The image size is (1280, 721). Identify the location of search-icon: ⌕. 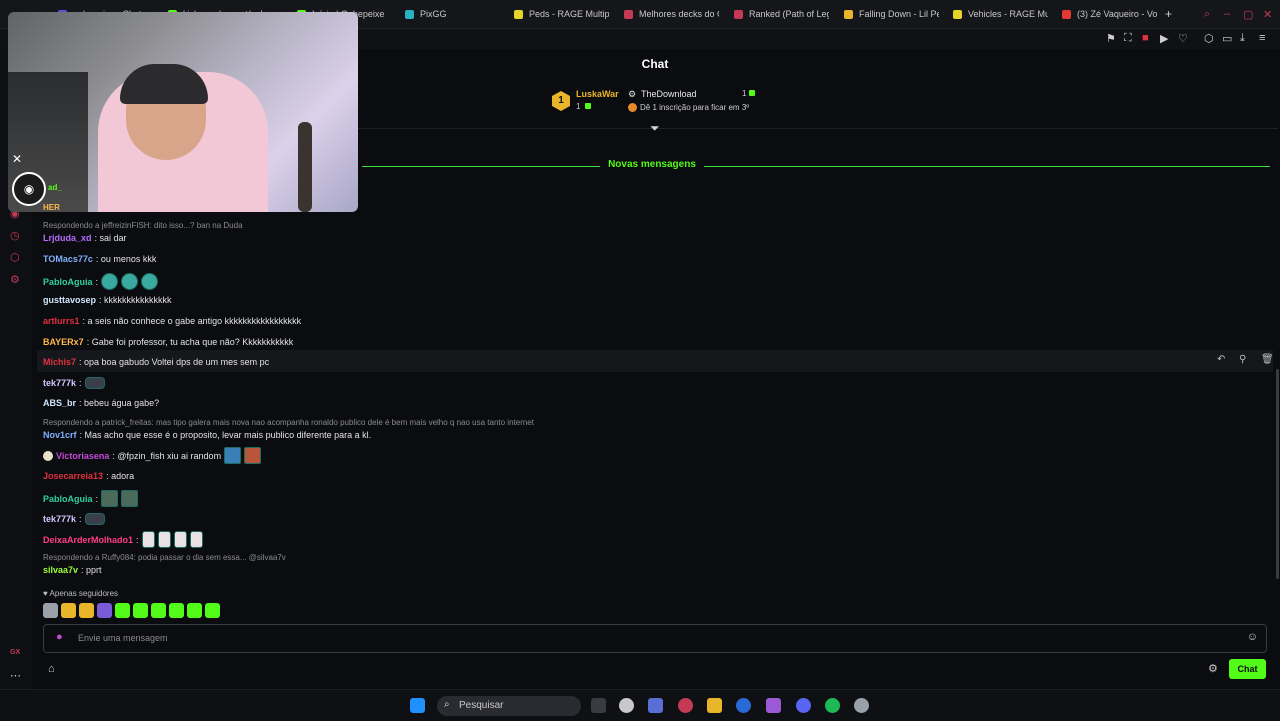
(1207, 14).